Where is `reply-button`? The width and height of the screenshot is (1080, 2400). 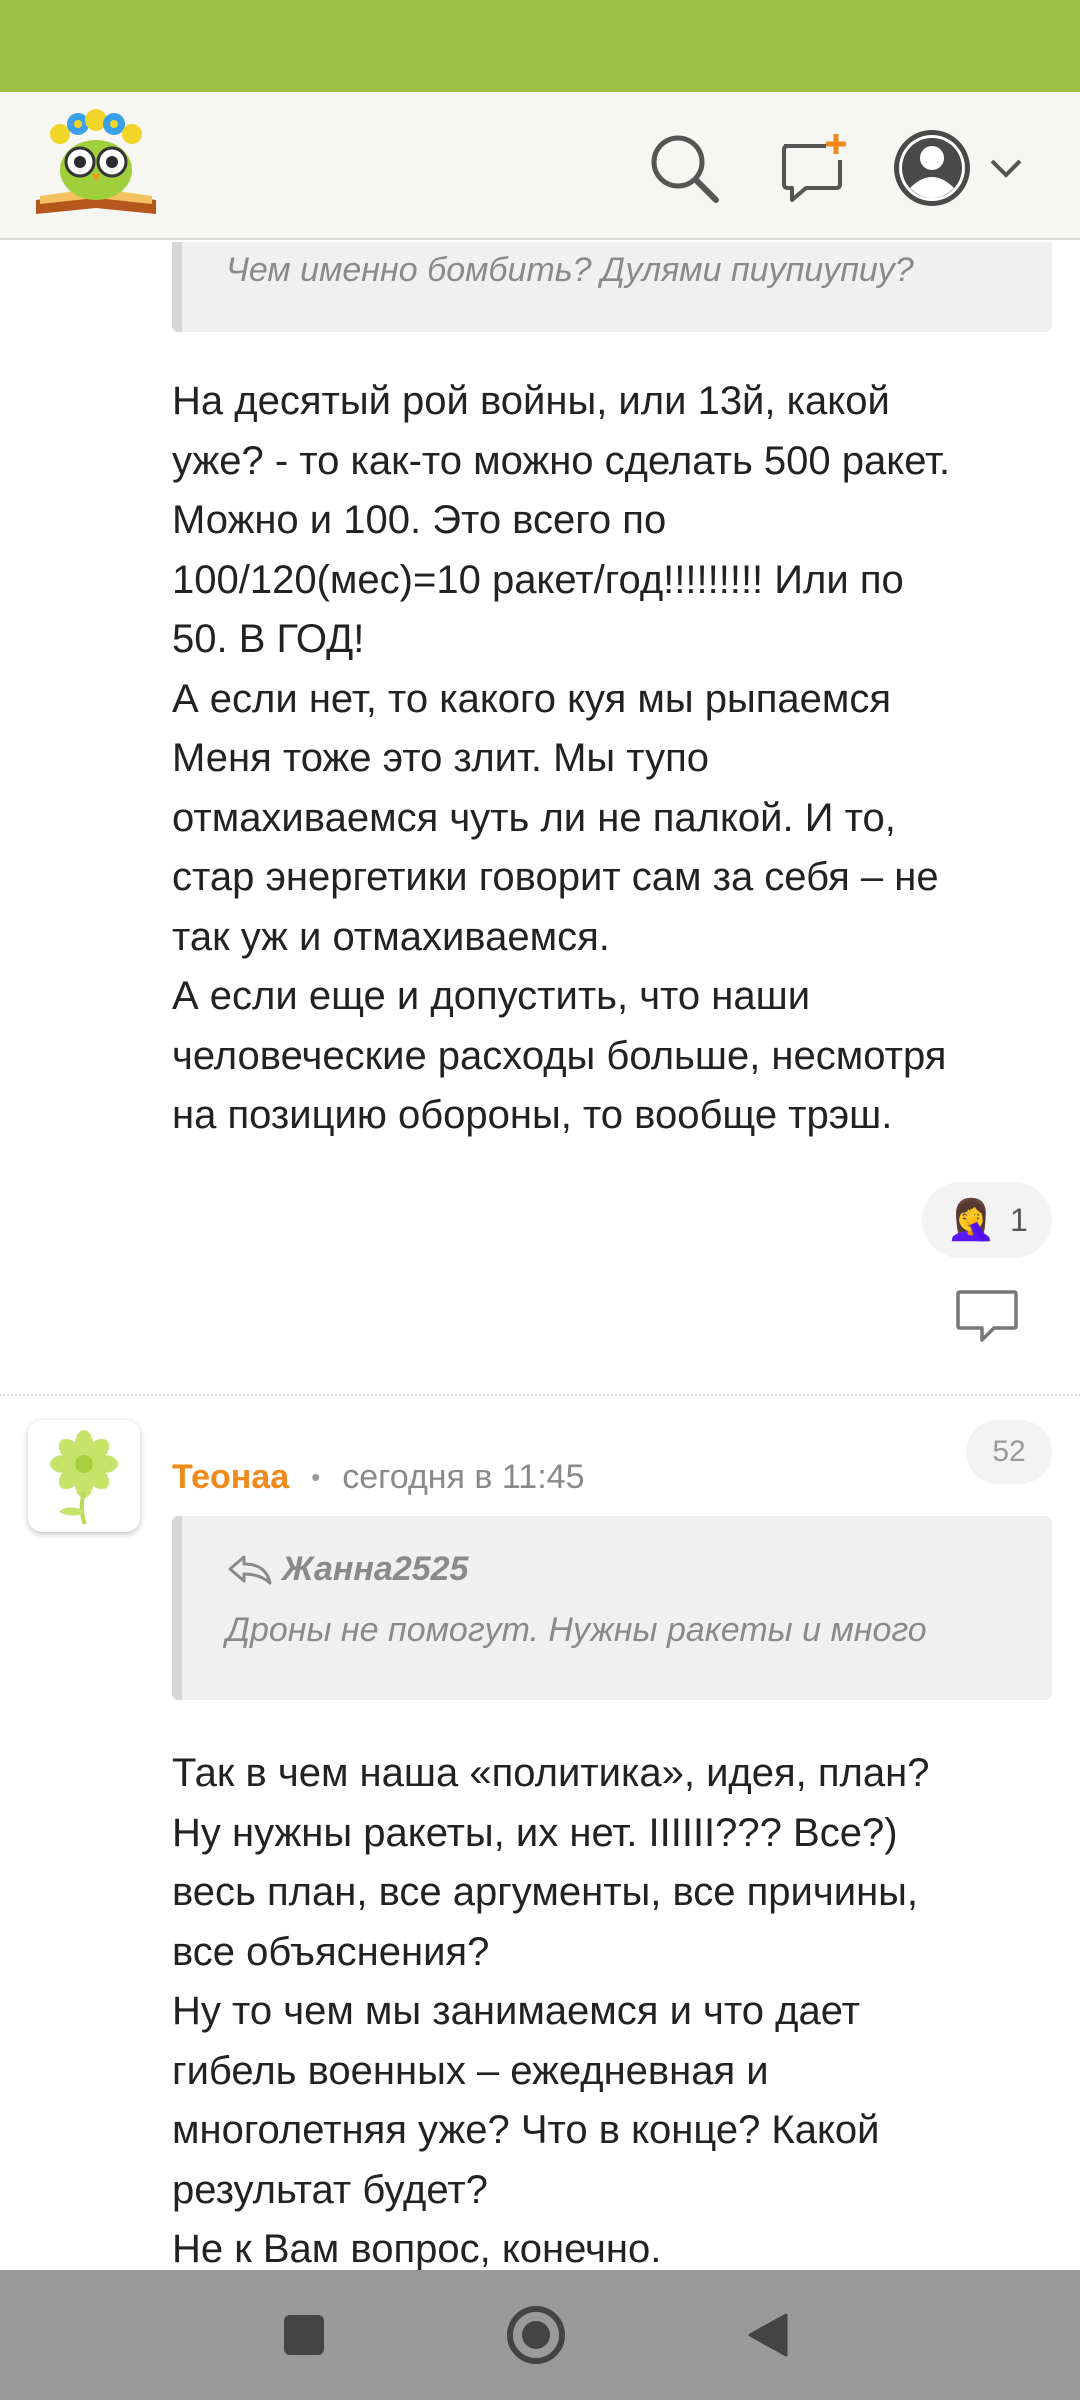 reply-button is located at coordinates (987, 1317).